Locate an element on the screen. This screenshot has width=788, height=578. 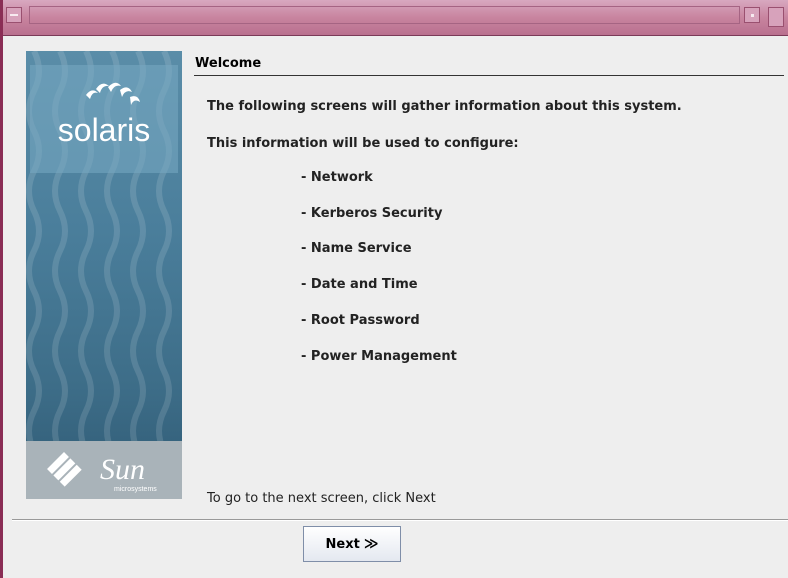
sun-microsystems-logo: Sun microsystems is located at coordinates (104, 470).